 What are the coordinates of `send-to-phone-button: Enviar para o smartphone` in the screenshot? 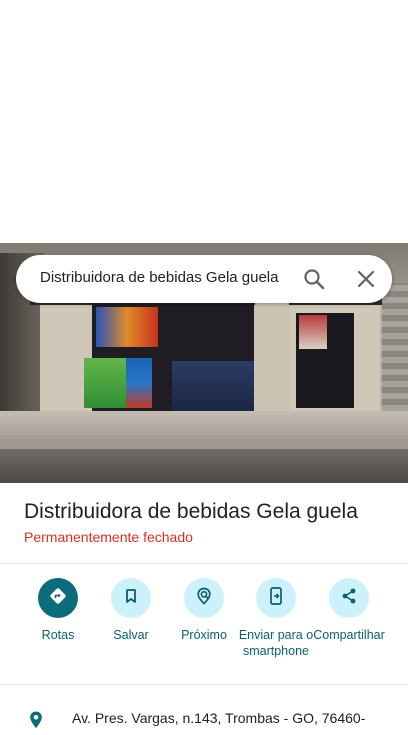 It's located at (276, 618).